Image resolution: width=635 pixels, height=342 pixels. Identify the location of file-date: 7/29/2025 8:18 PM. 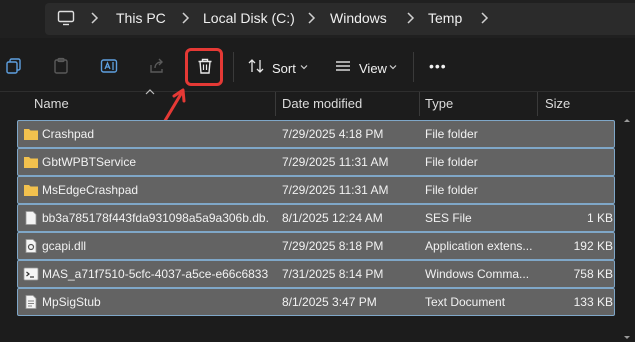
(333, 246).